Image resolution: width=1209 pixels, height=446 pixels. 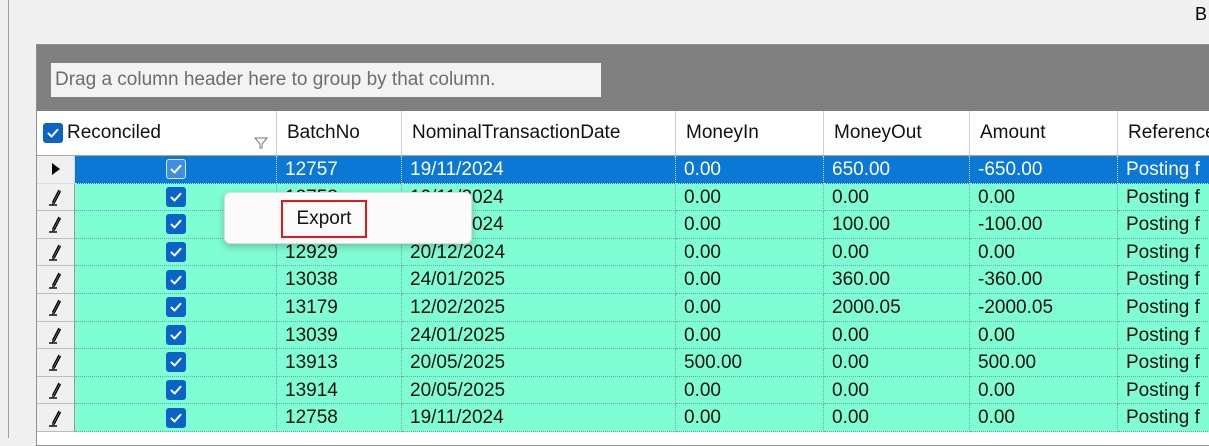 What do you see at coordinates (1044, 170) in the screenshot?
I see `cell-amount: -650.00` at bounding box center [1044, 170].